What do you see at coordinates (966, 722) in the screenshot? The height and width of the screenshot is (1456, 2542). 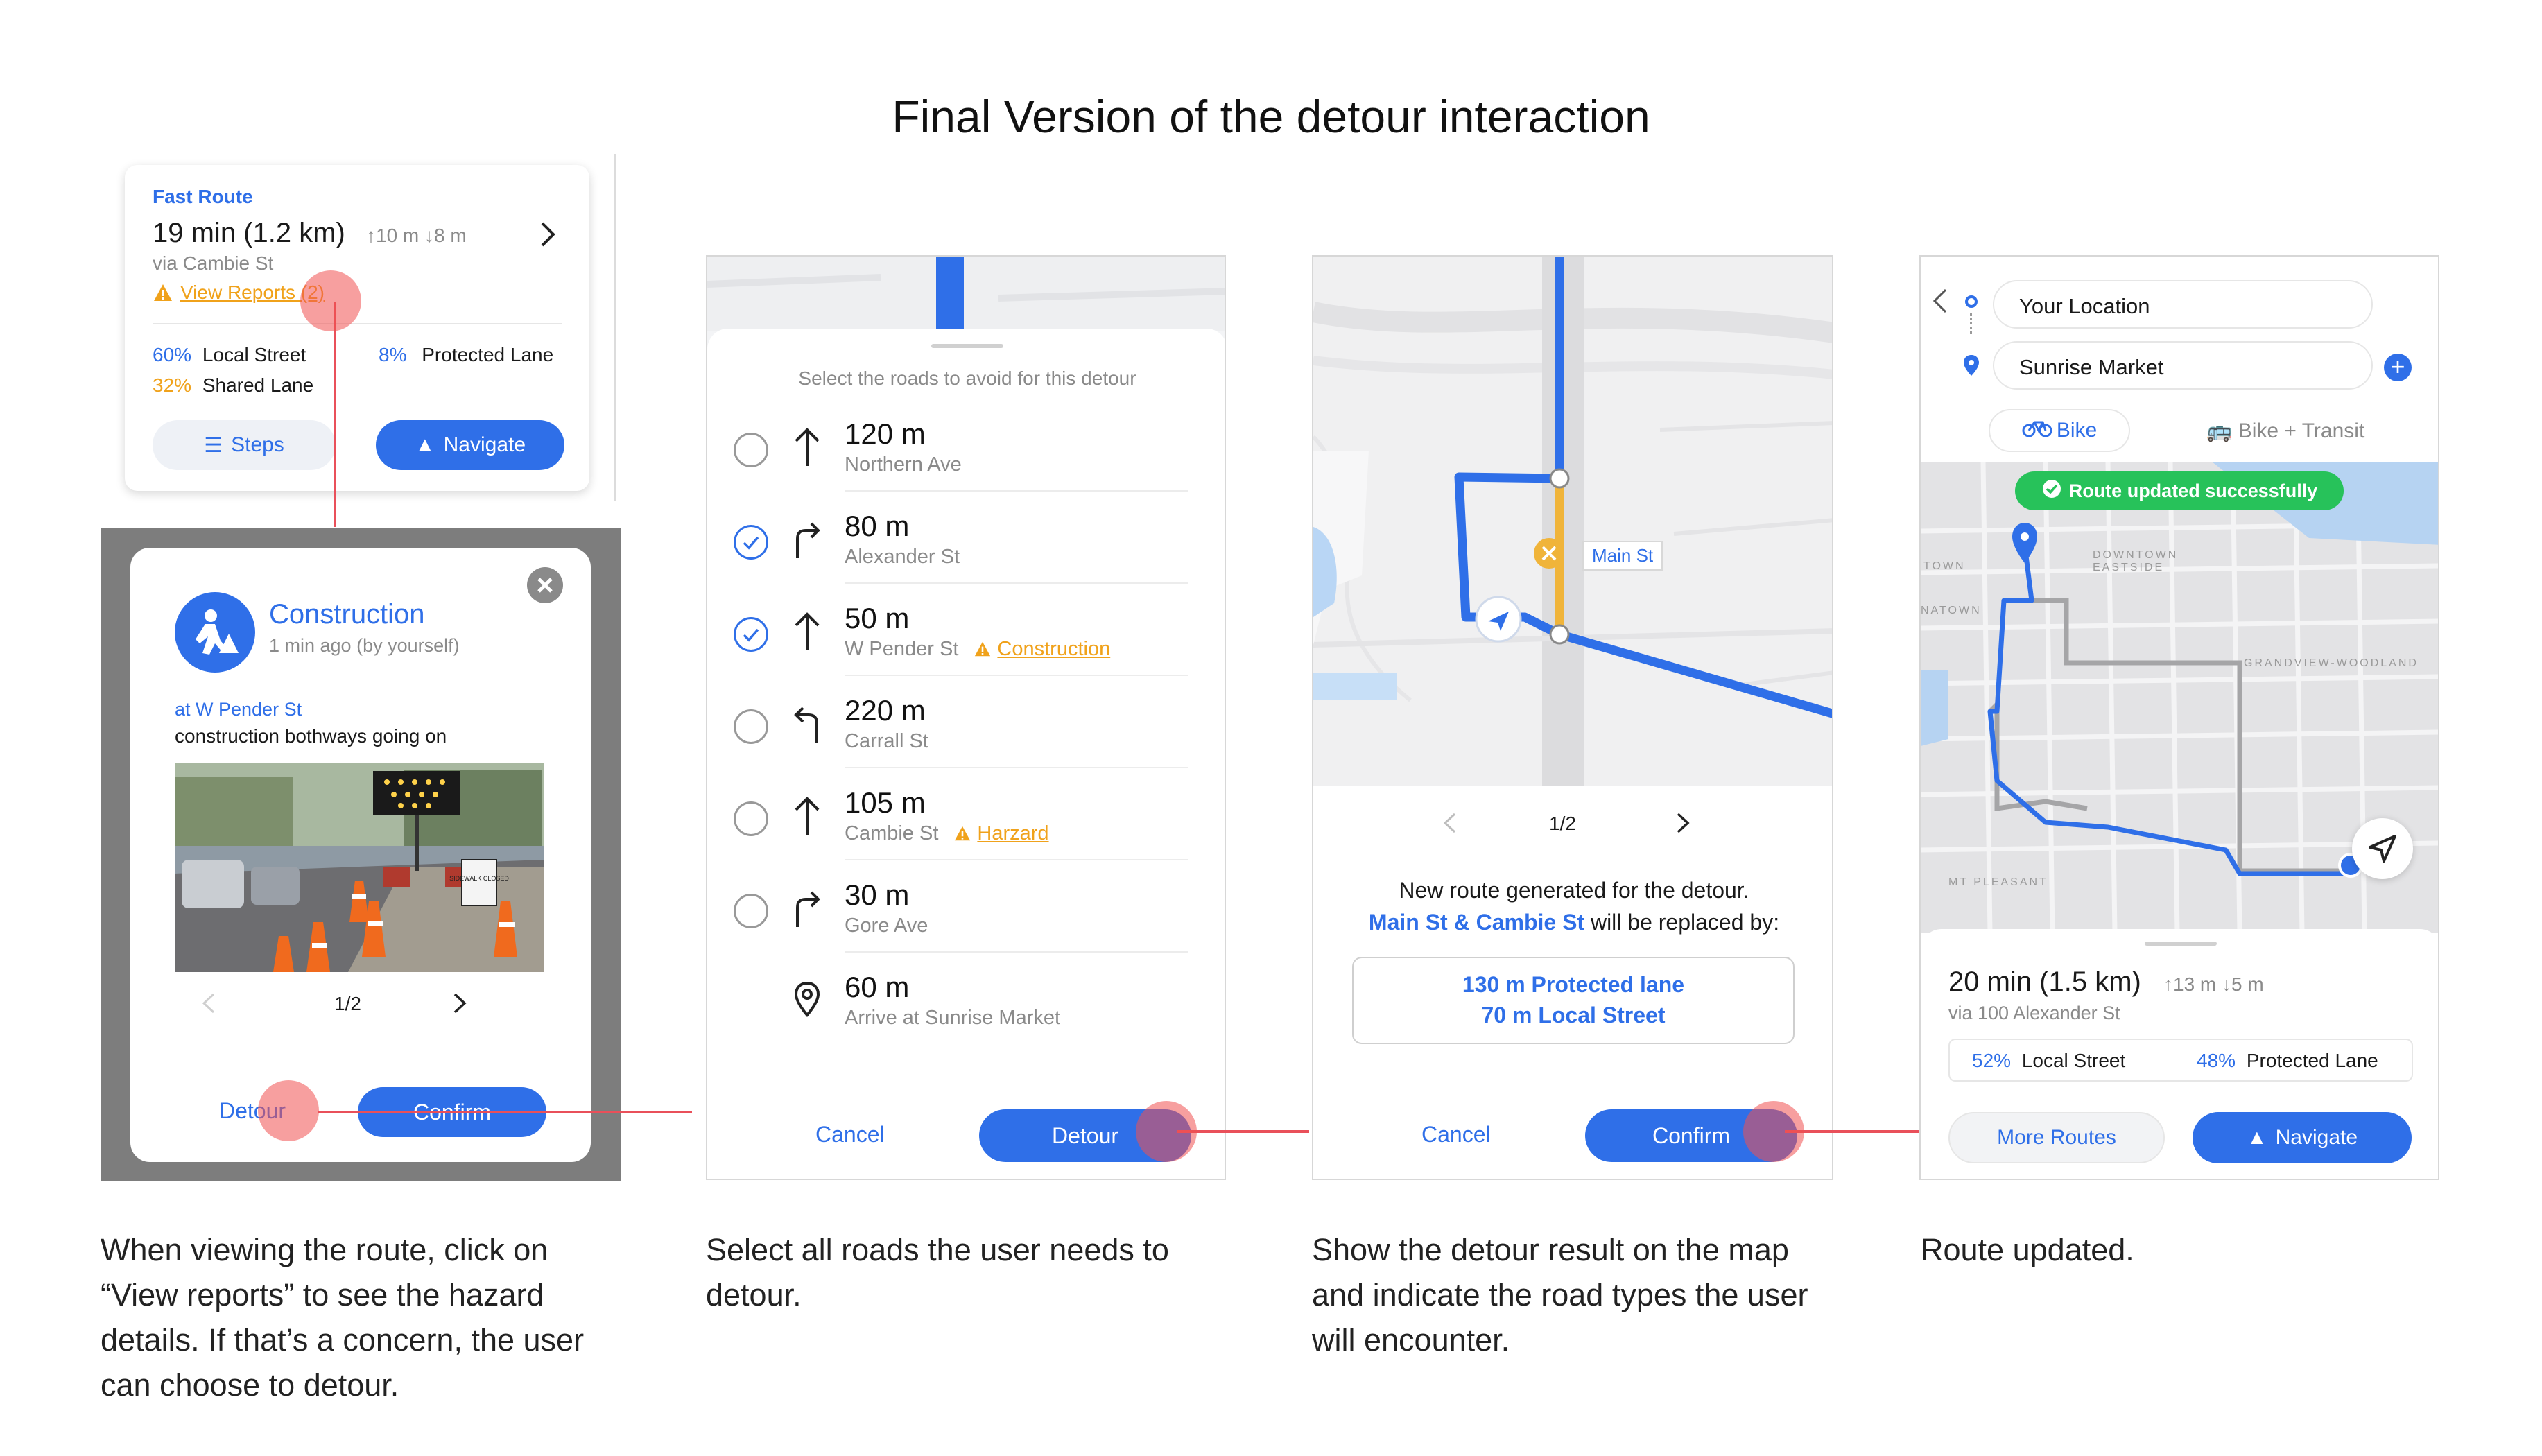 I see `road-row: 220 m Carrall St` at bounding box center [966, 722].